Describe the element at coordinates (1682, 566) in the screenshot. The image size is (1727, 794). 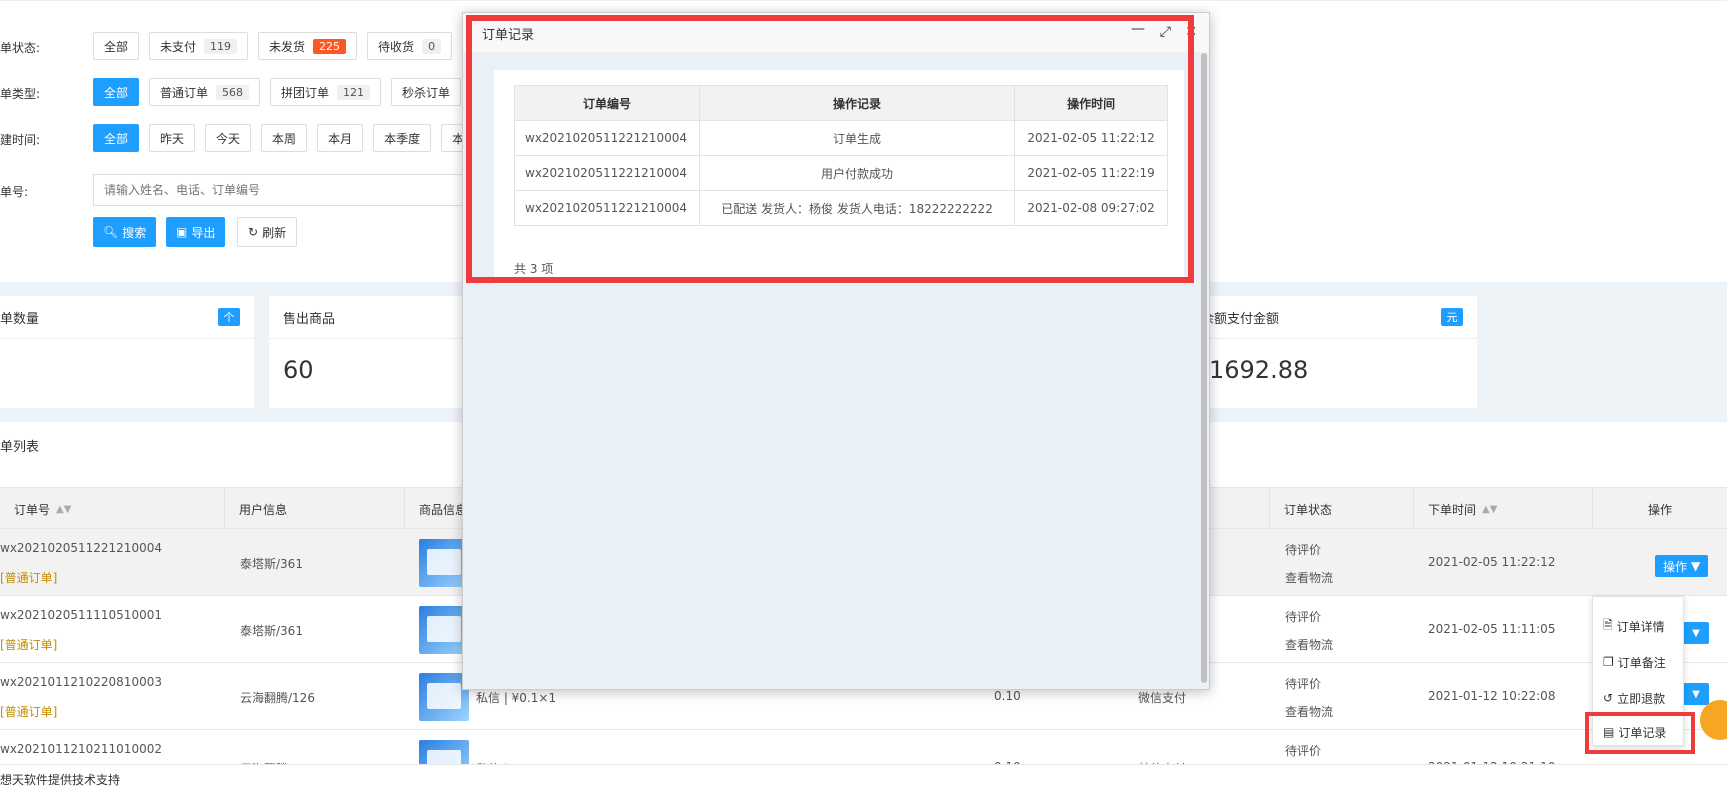
I see `operation-button: 操作 ▼` at that location.